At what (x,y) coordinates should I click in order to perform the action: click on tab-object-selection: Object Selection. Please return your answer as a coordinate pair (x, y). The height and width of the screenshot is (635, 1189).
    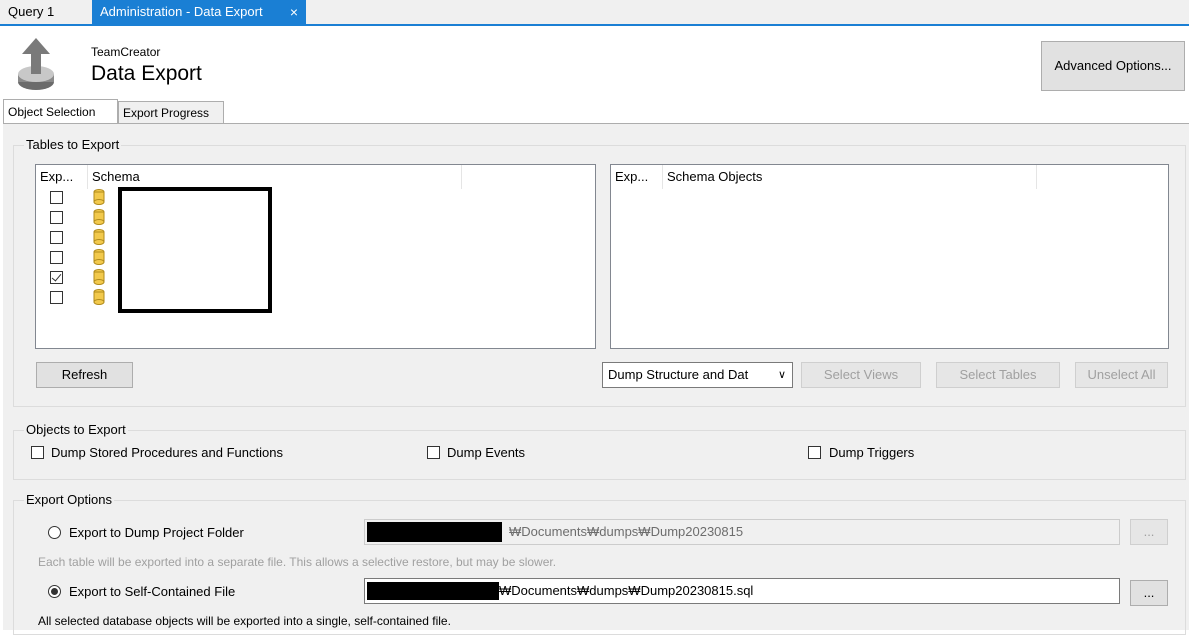
    Looking at the image, I should click on (60, 111).